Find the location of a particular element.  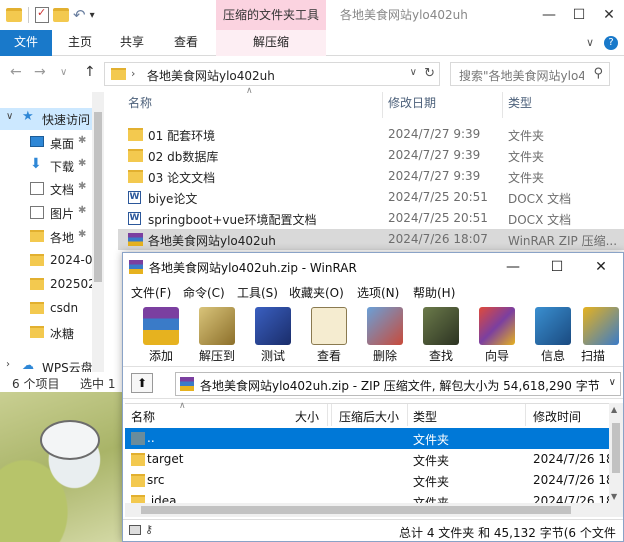

breadcrumb: 各地美食网站ylo402uh is located at coordinates (211, 75).